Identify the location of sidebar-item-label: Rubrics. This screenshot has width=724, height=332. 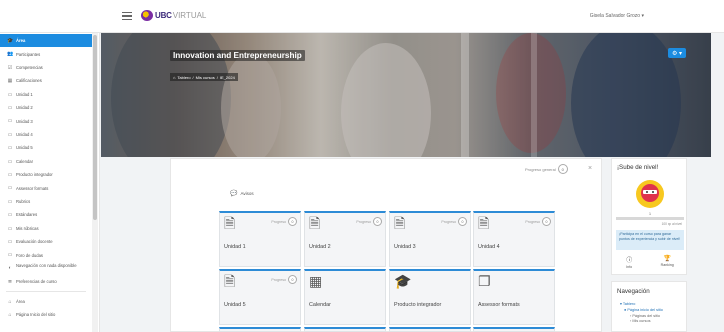
(23, 201).